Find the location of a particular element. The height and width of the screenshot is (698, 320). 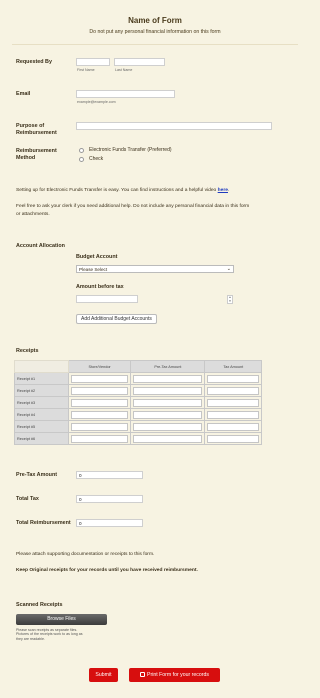

budget-account-select: Please Select ⌄ is located at coordinates (155, 269).